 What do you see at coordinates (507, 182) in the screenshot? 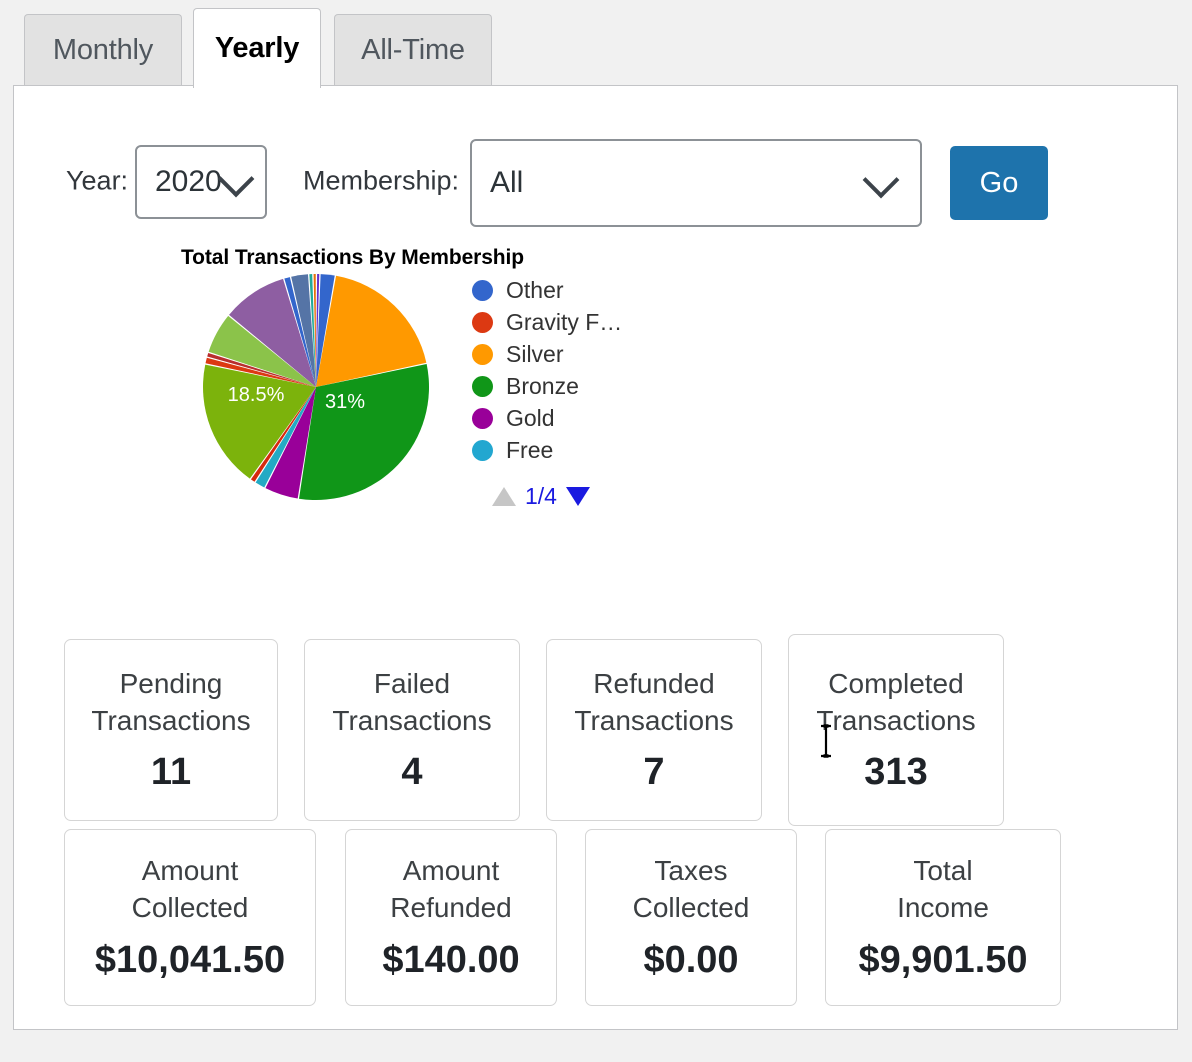
I see `membership-select-value: All` at bounding box center [507, 182].